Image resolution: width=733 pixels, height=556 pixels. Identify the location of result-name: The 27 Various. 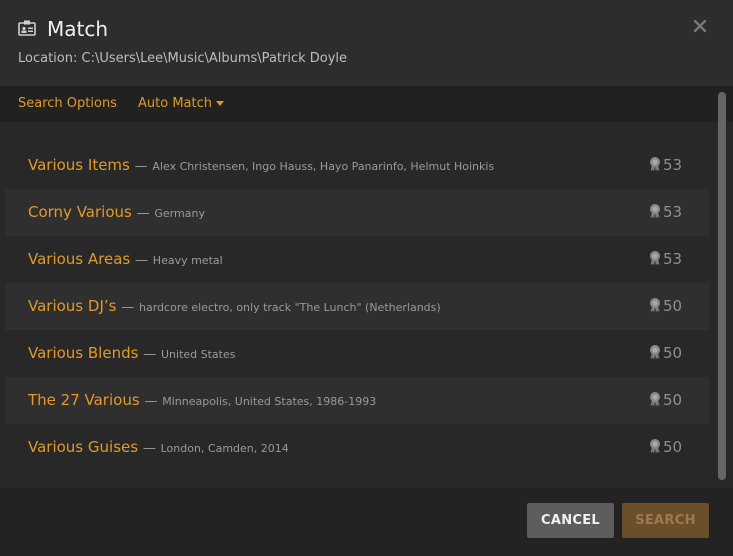
(84, 400).